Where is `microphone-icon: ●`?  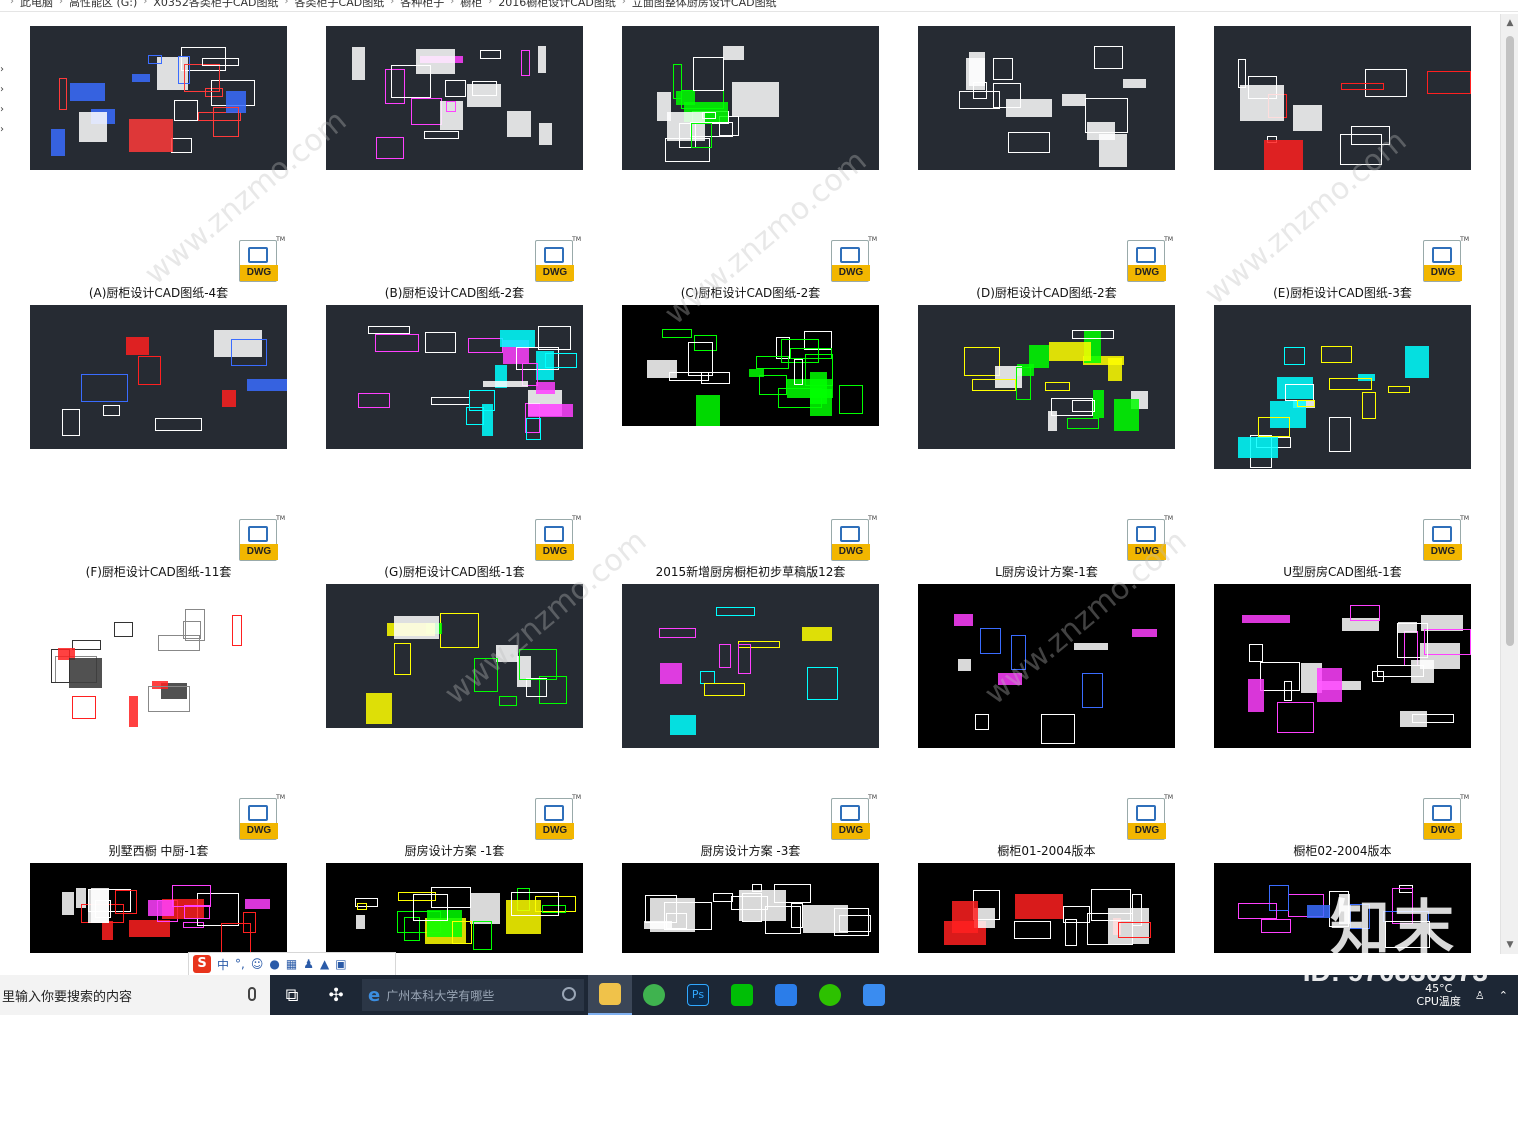 microphone-icon: ● is located at coordinates (274, 964).